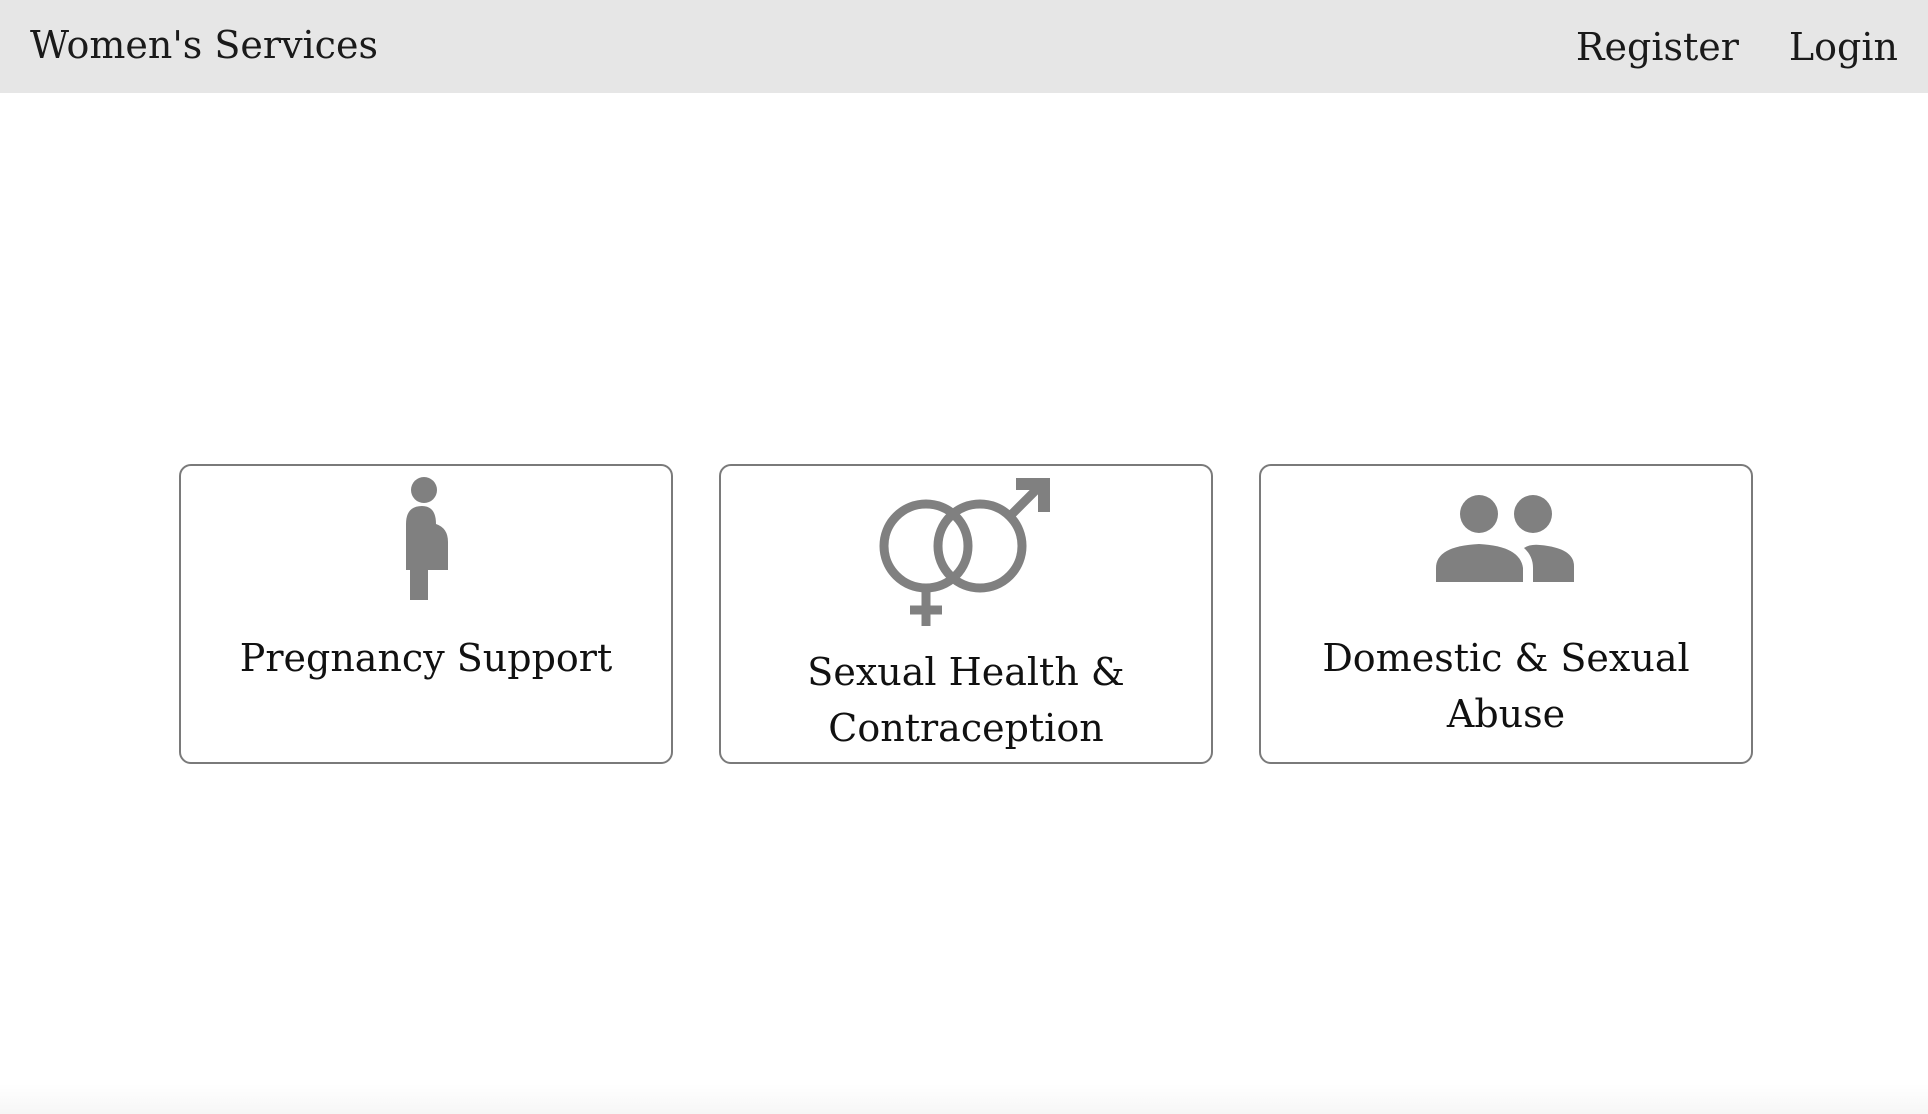 The width and height of the screenshot is (1928, 1114). What do you see at coordinates (964, 1099) in the screenshot?
I see `bottom-edge` at bounding box center [964, 1099].